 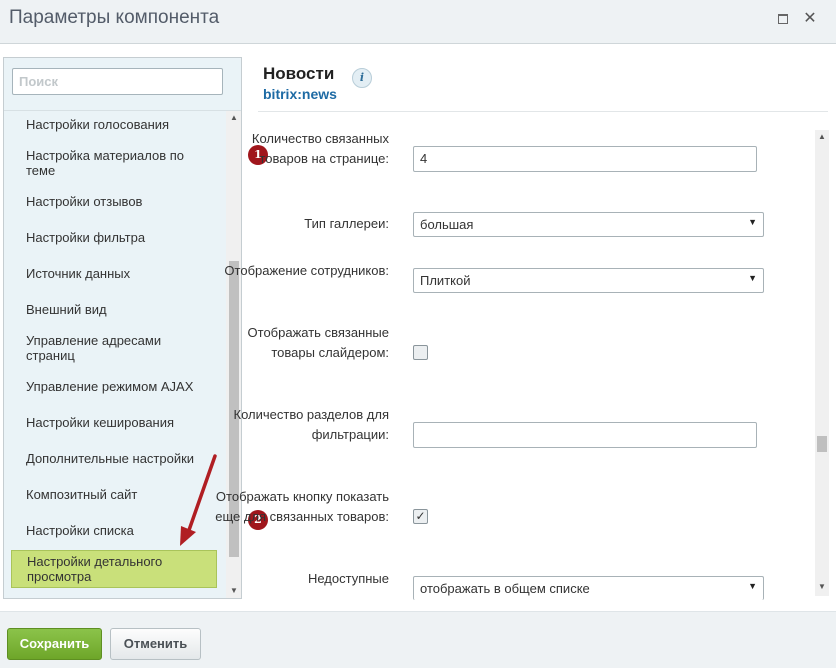 I want to click on related-slider-checkbox, so click(x=420, y=352).